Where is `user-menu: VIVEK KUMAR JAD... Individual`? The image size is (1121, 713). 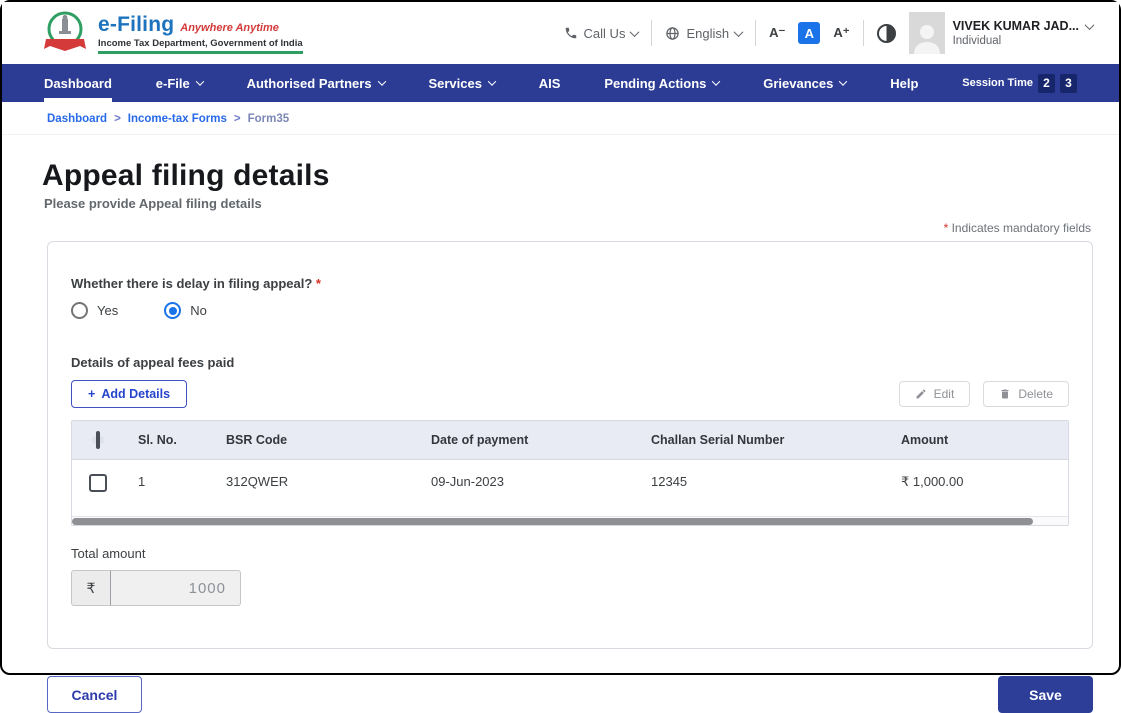
user-menu: VIVEK KUMAR JAD... Individual is located at coordinates (1001, 33).